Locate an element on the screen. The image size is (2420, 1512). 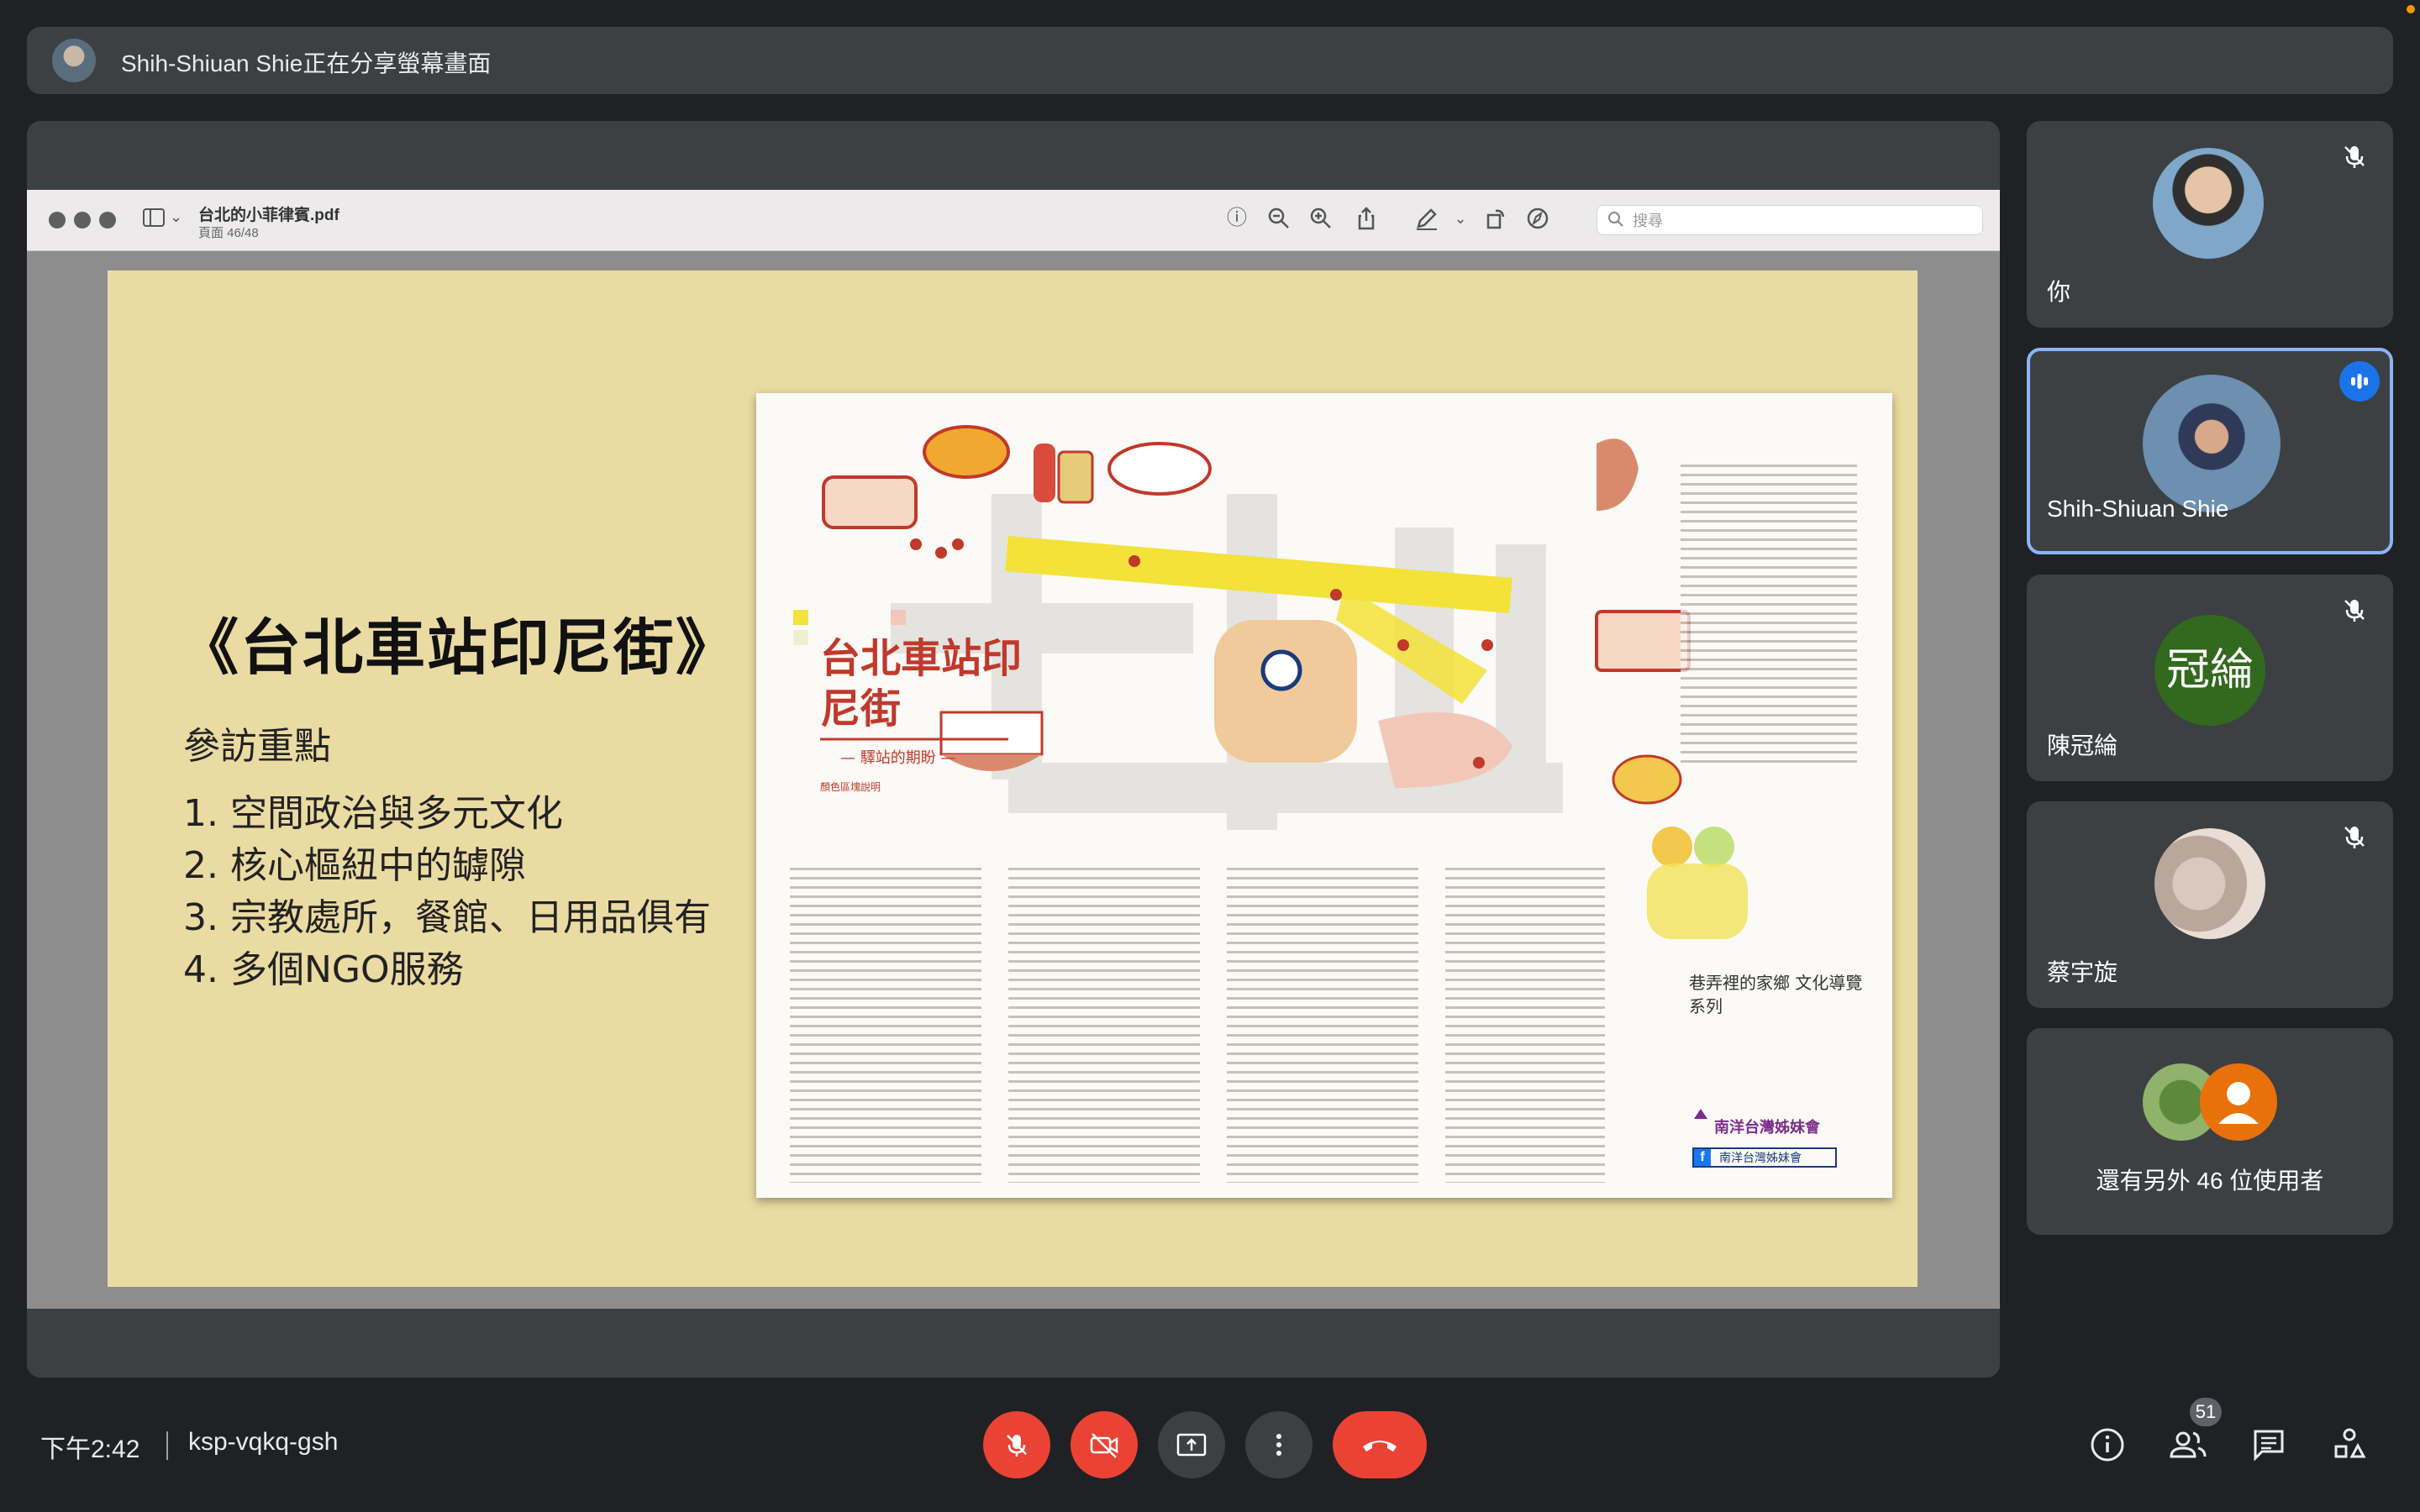
presenter-banner-text: Shih-Shiuan Shie正在分享螢幕畫面 is located at coordinates (306, 63).